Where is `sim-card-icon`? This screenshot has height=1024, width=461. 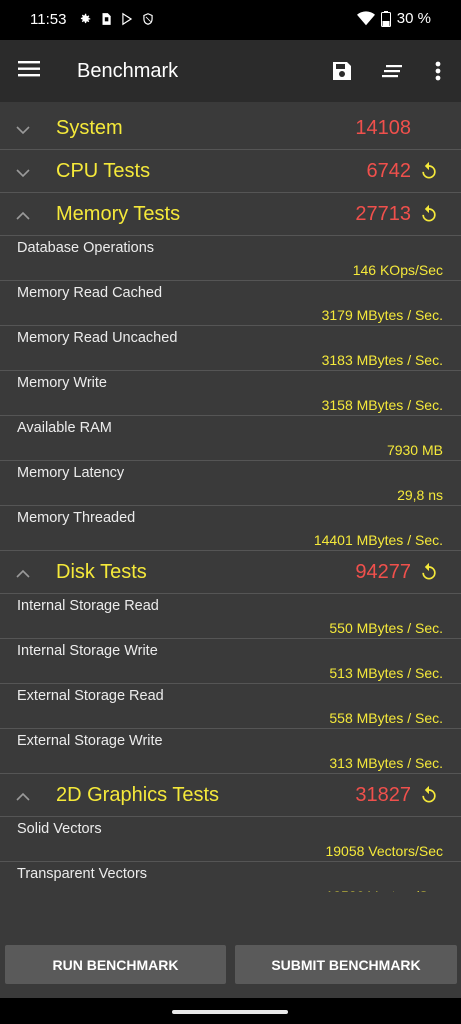 sim-card-icon is located at coordinates (106, 19).